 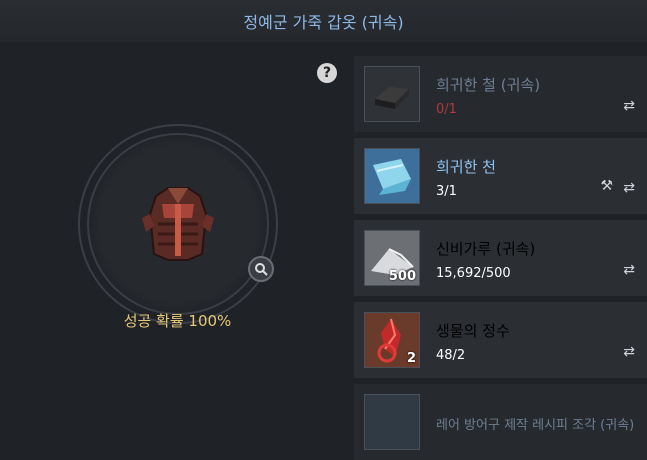 I want to click on material-slot: 레어 방어구 제작 레시피 조각 (귀속), so click(x=500, y=422).